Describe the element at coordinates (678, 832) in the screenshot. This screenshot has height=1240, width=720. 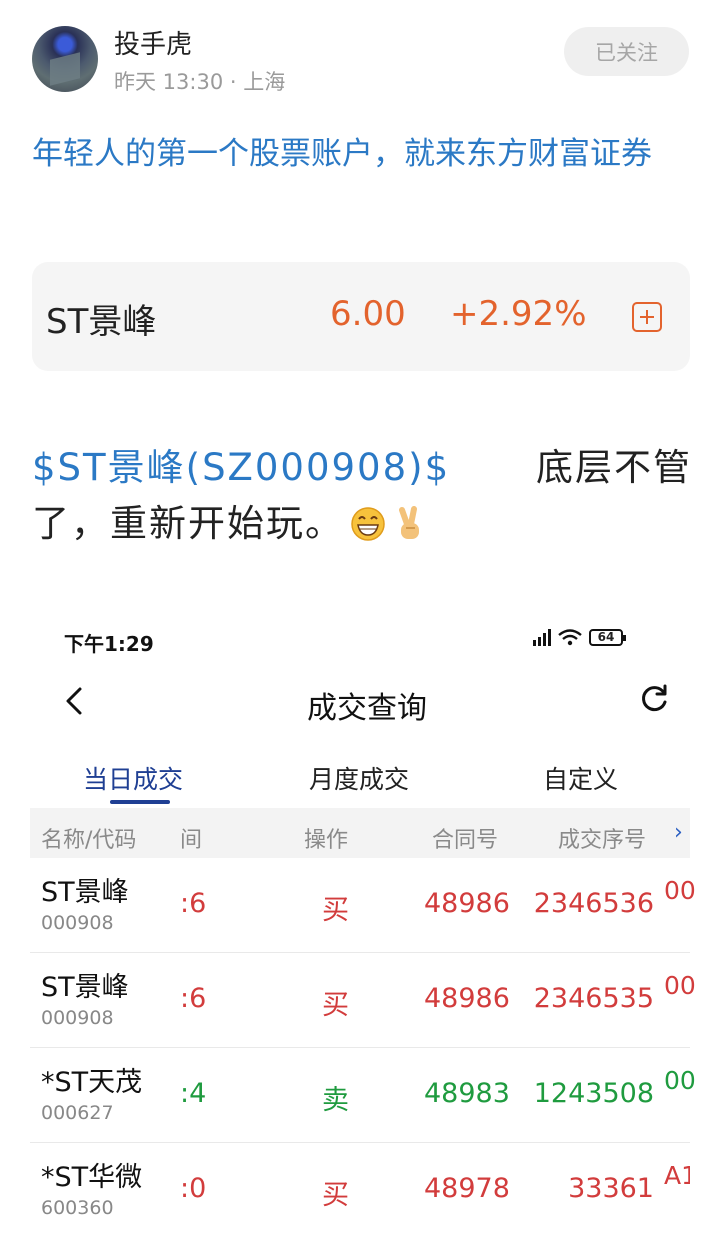
I see `chevron-right-icon: ›` at that location.